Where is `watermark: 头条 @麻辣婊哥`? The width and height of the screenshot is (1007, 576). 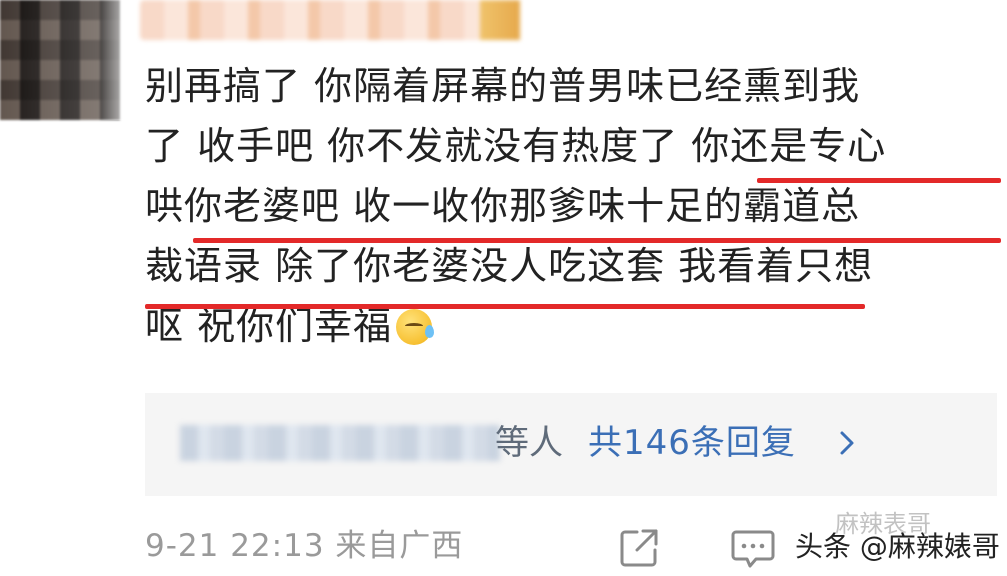 watermark: 头条 @麻辣婊哥 is located at coordinates (897, 546).